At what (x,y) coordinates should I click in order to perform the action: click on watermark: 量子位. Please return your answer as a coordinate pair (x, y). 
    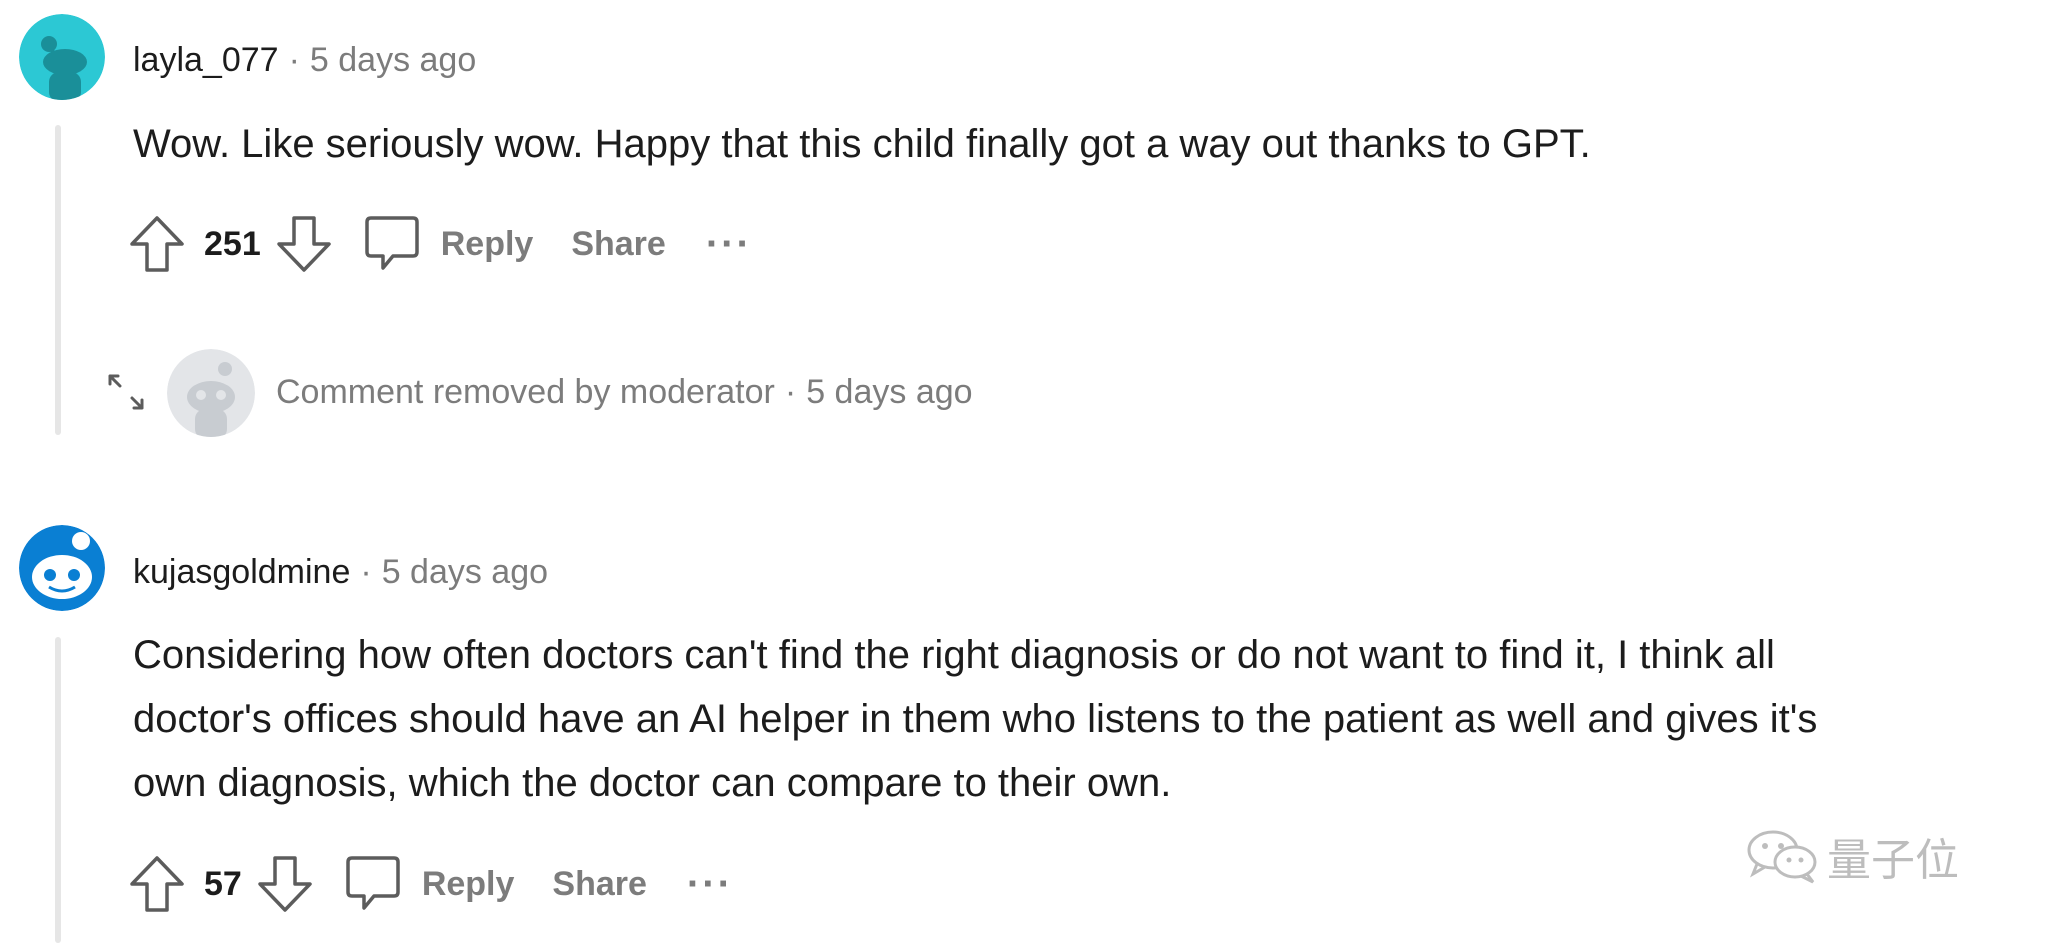
    Looking at the image, I should click on (1851, 856).